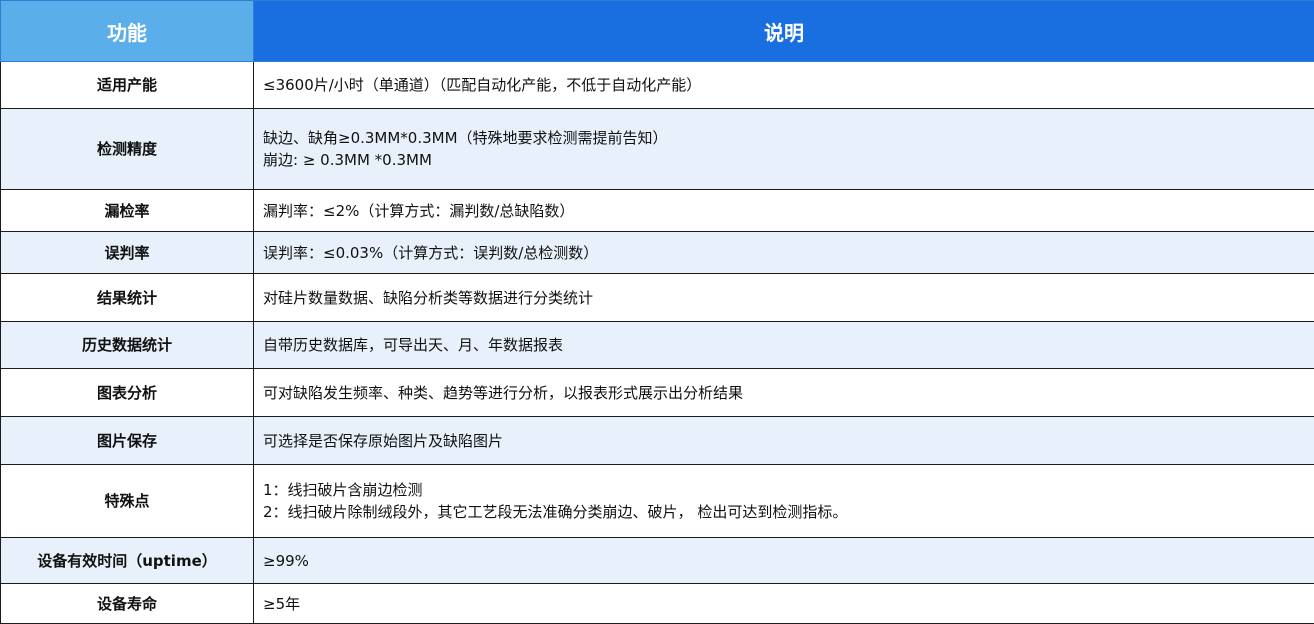  I want to click on table-row: 设备寿命 ≥5年, so click(657, 604).